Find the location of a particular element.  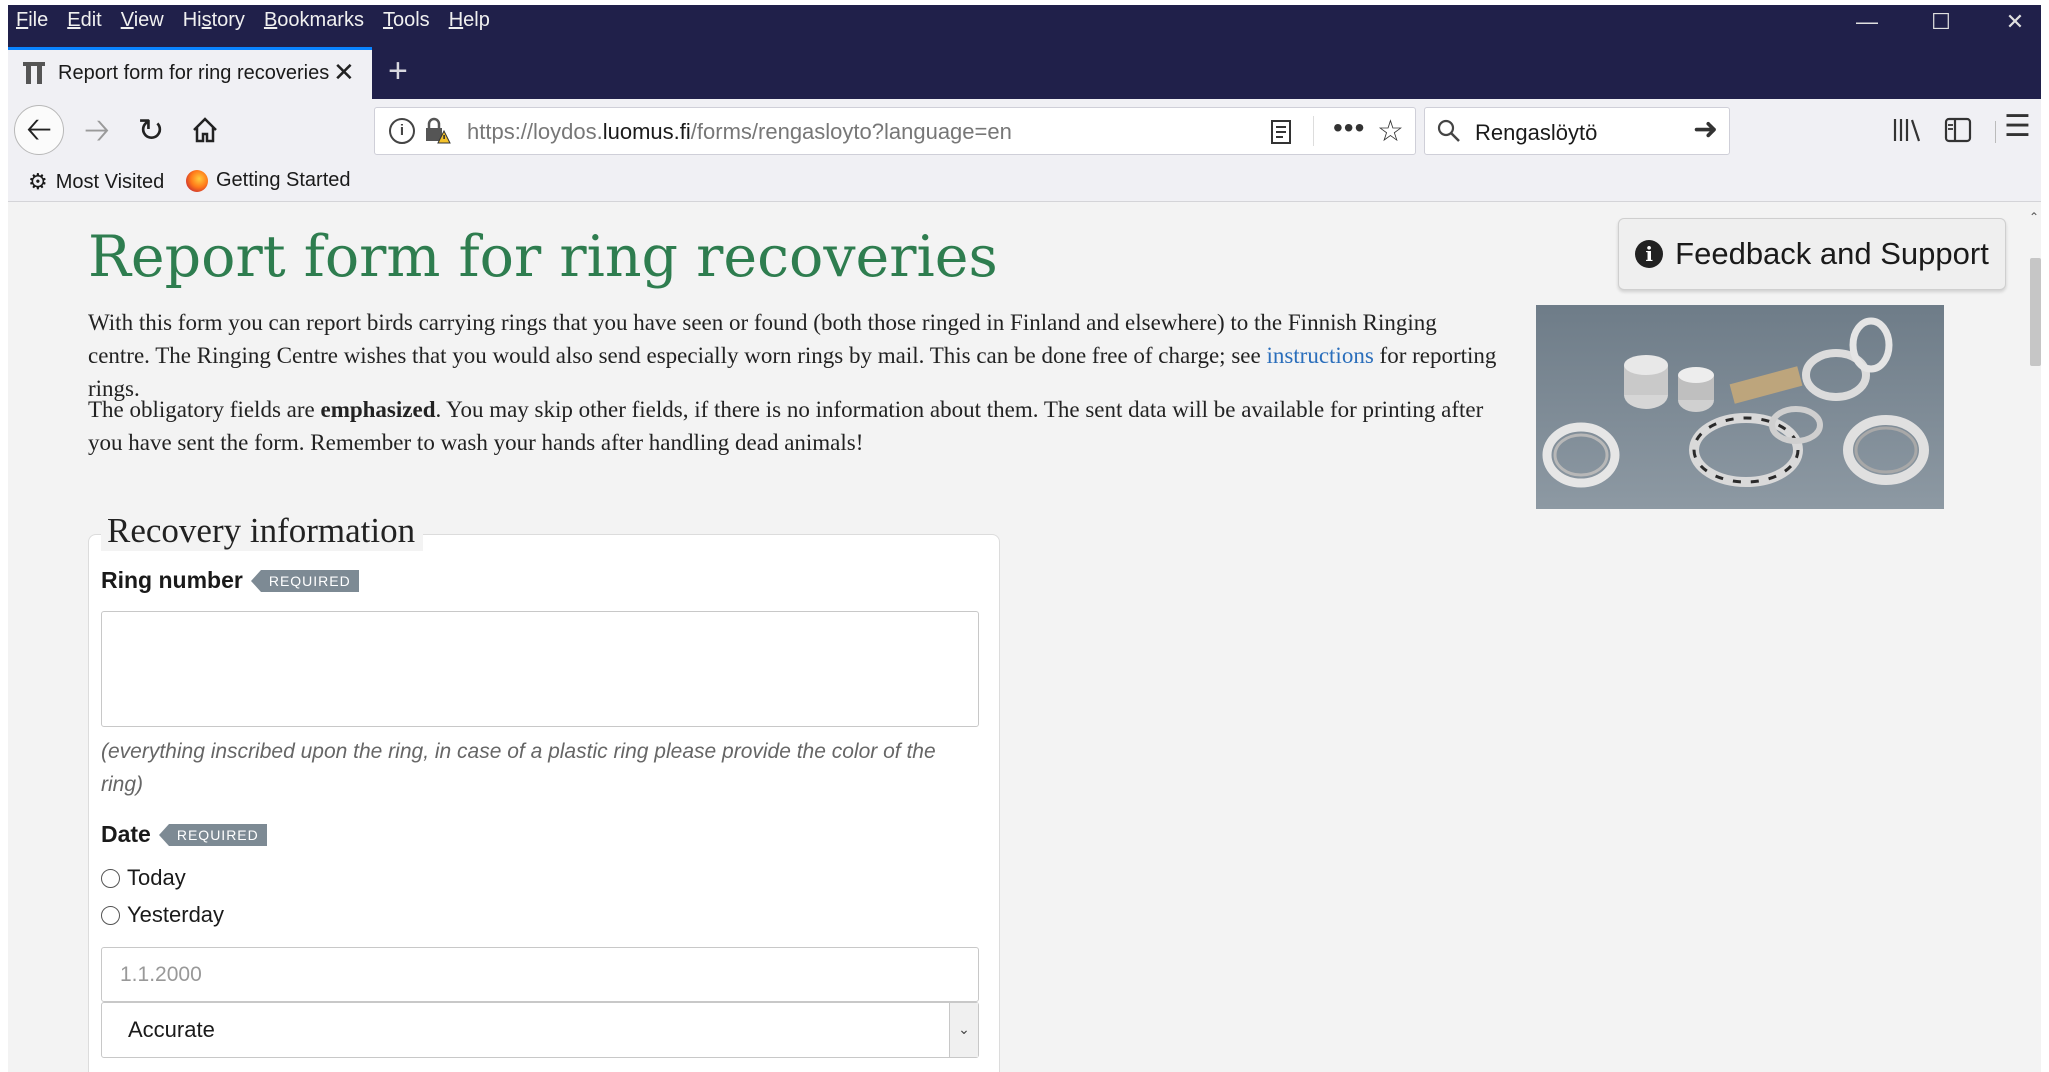

home-icon is located at coordinates (205, 130).